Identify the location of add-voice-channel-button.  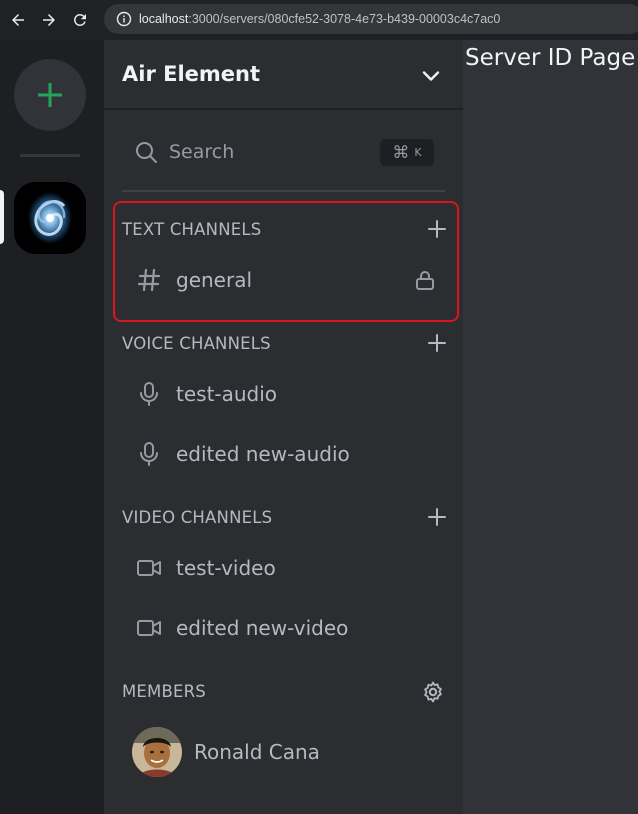
(437, 343).